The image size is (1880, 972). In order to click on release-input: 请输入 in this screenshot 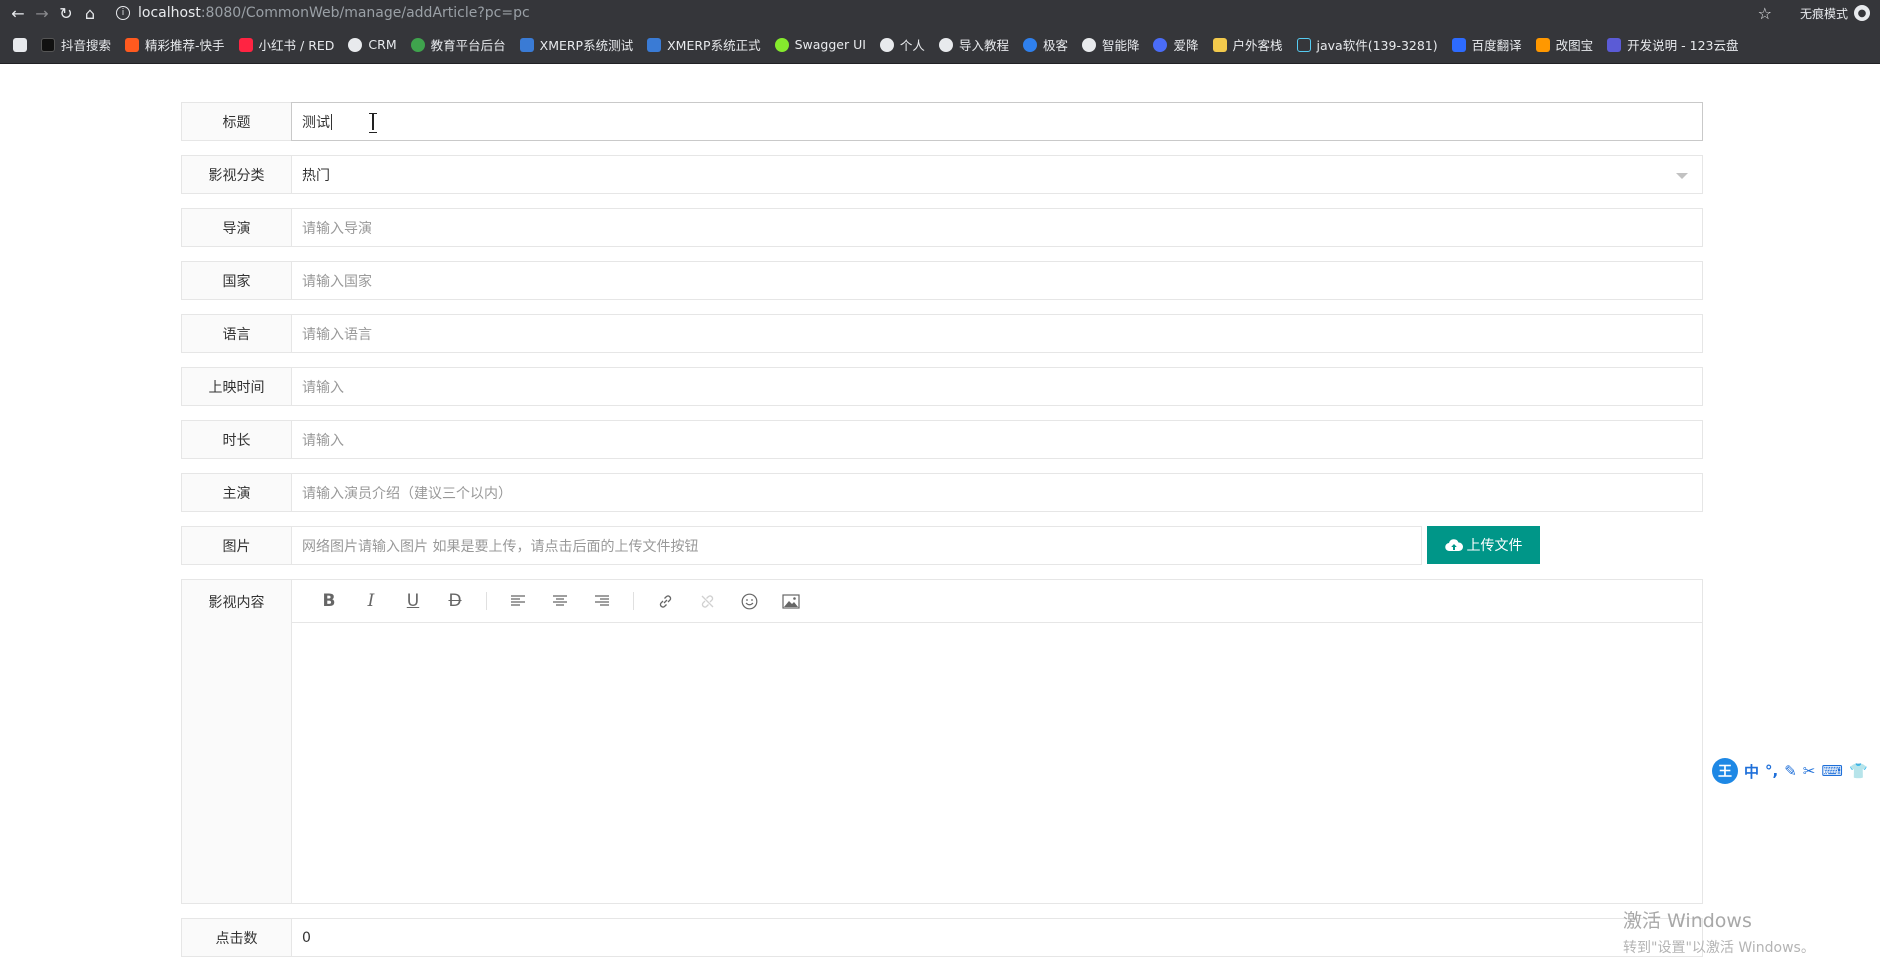, I will do `click(997, 386)`.